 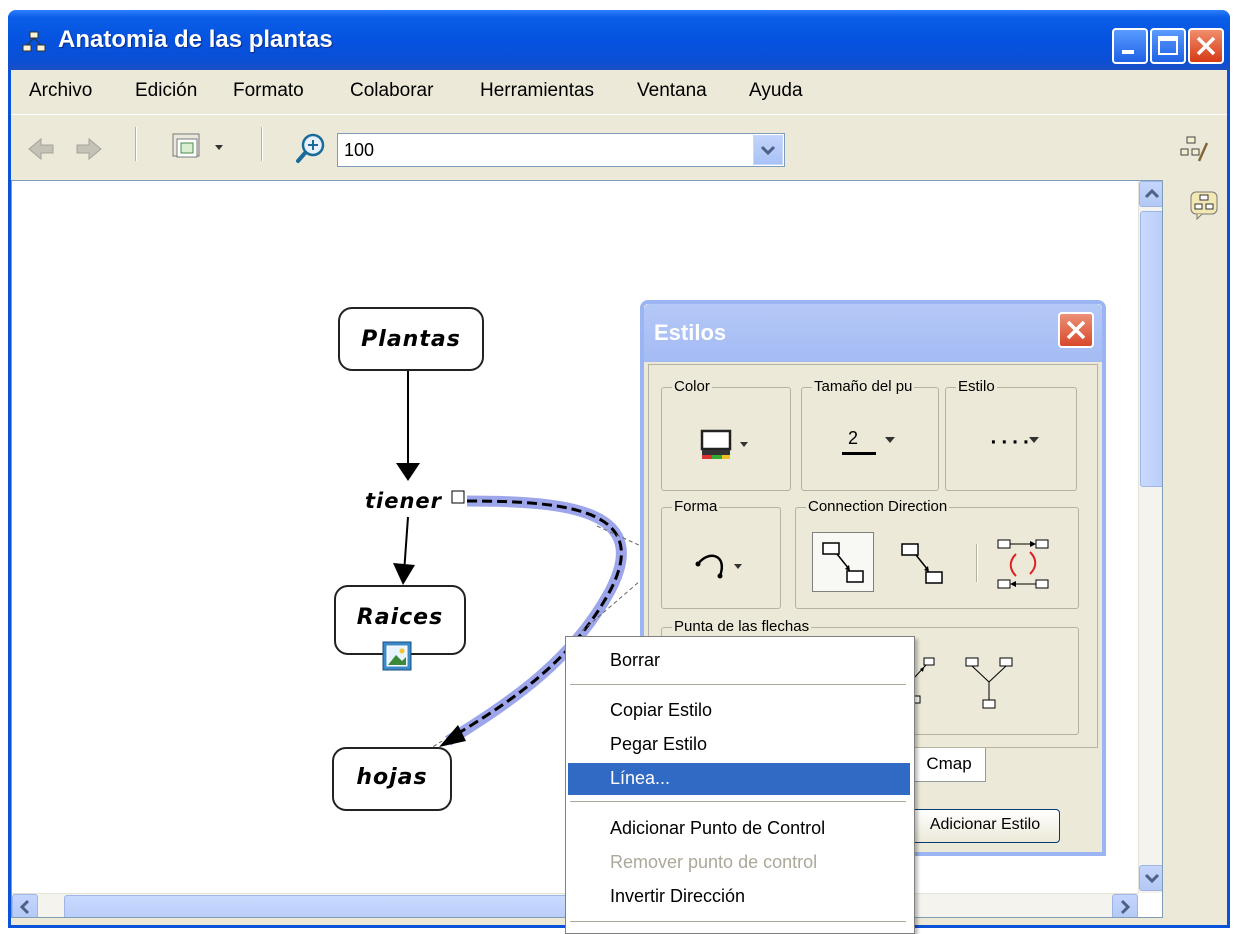 What do you see at coordinates (359, 150) in the screenshot?
I see `zoom-value: 100` at bounding box center [359, 150].